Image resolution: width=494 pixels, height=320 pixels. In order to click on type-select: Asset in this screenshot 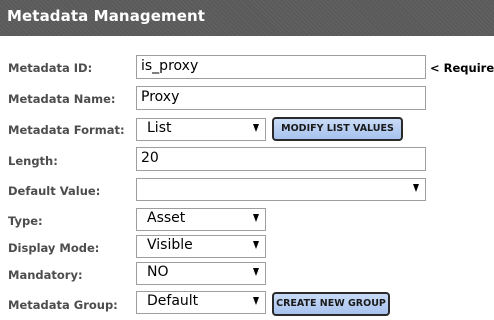, I will do `click(201, 219)`.